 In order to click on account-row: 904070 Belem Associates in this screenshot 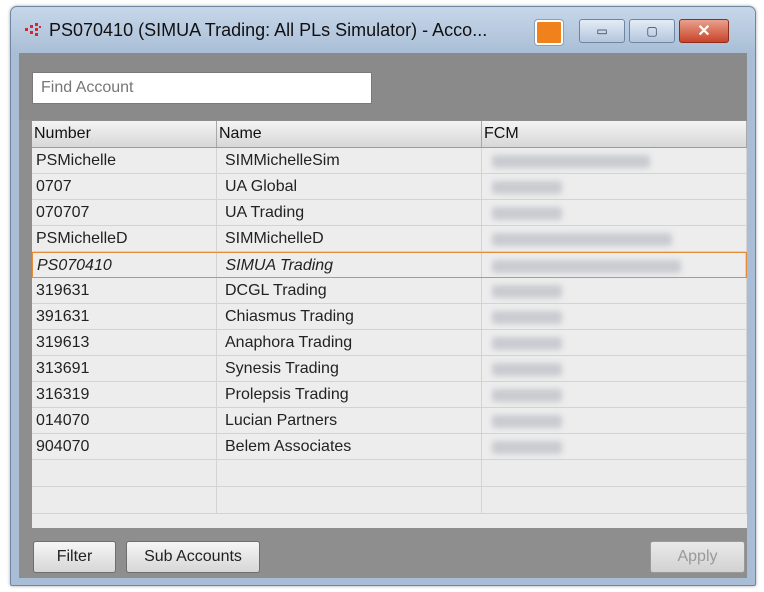, I will do `click(389, 447)`.